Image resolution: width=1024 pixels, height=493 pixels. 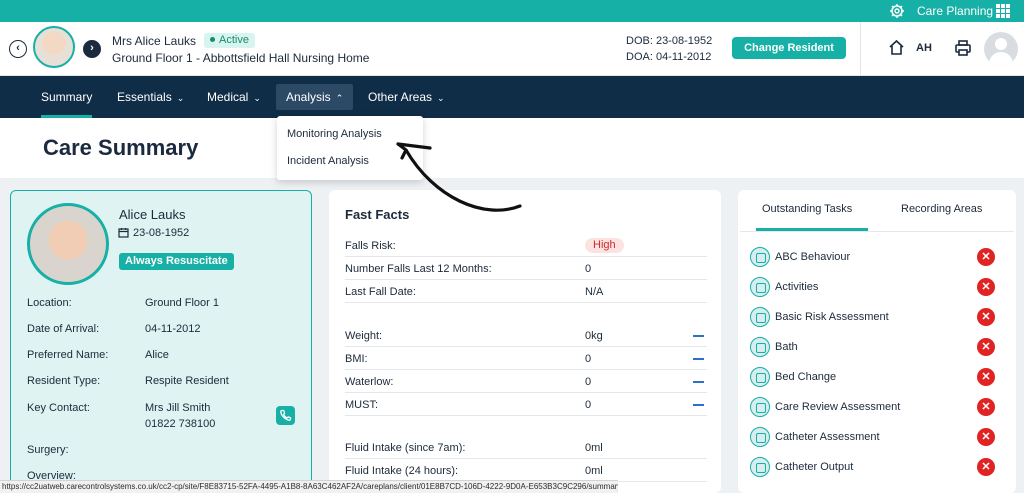 I want to click on fact-label: Fluid Intake (since 7am):, so click(x=405, y=448).